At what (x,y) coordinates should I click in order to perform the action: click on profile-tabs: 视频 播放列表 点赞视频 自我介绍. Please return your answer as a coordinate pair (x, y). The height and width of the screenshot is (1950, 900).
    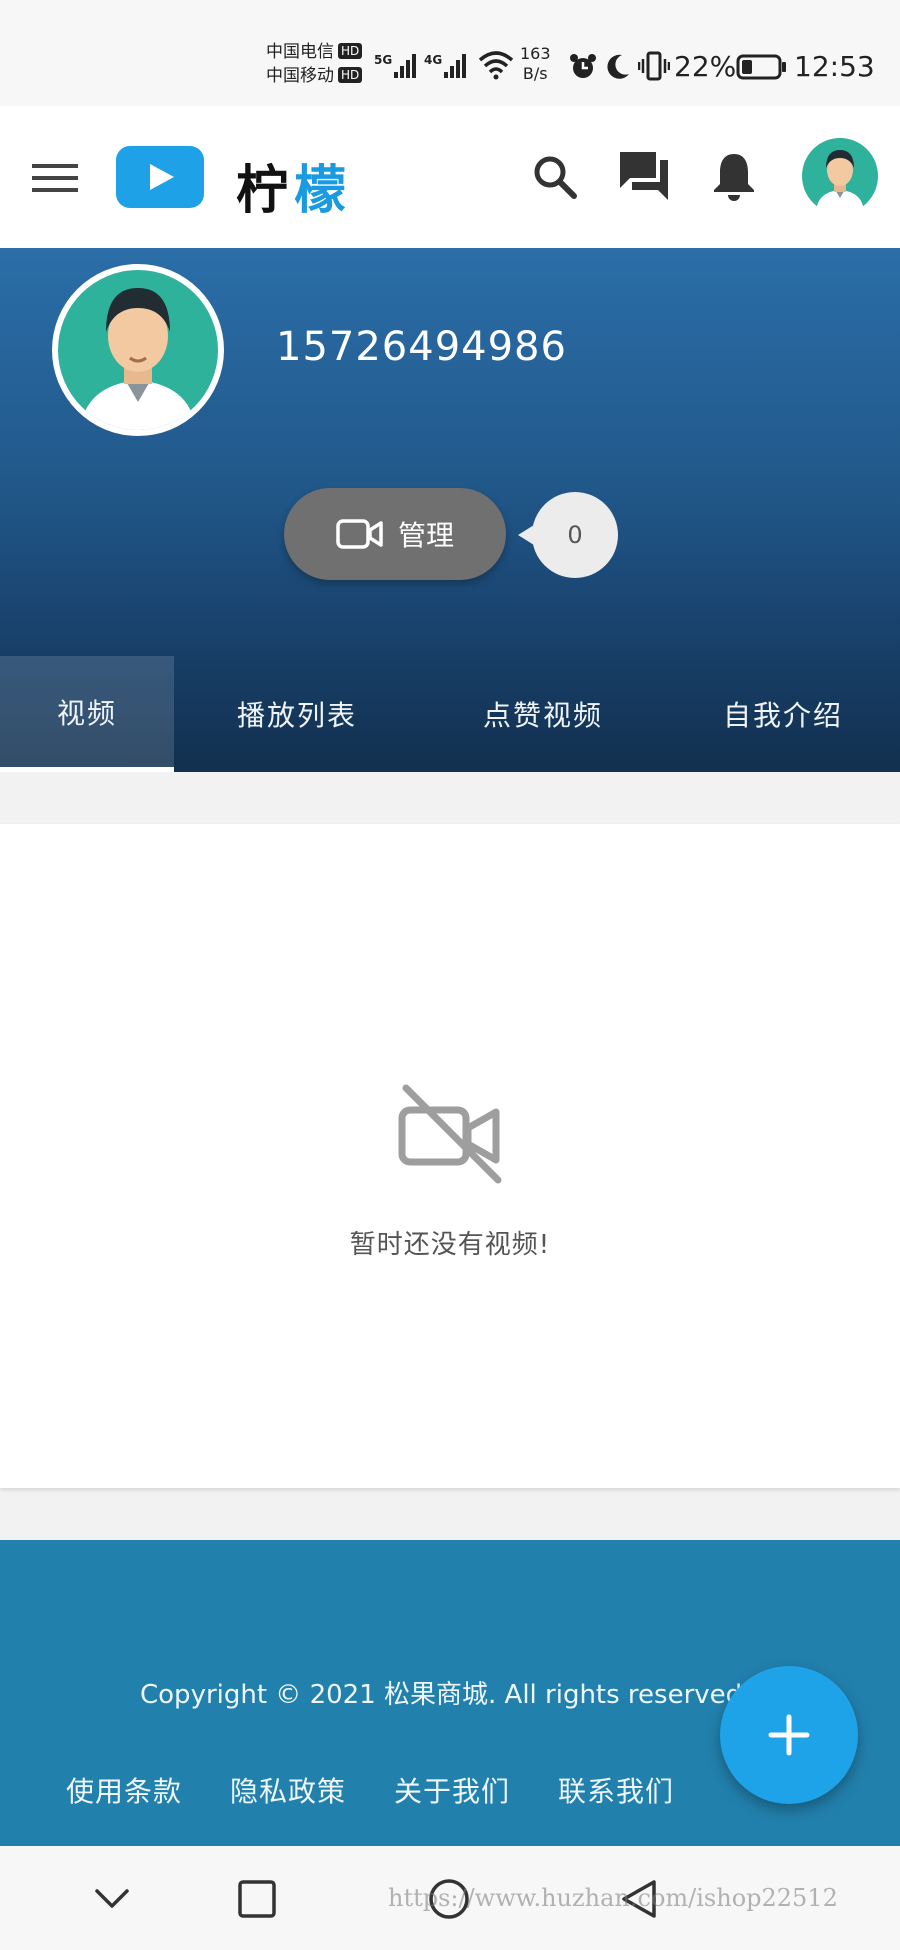
    Looking at the image, I should click on (450, 714).